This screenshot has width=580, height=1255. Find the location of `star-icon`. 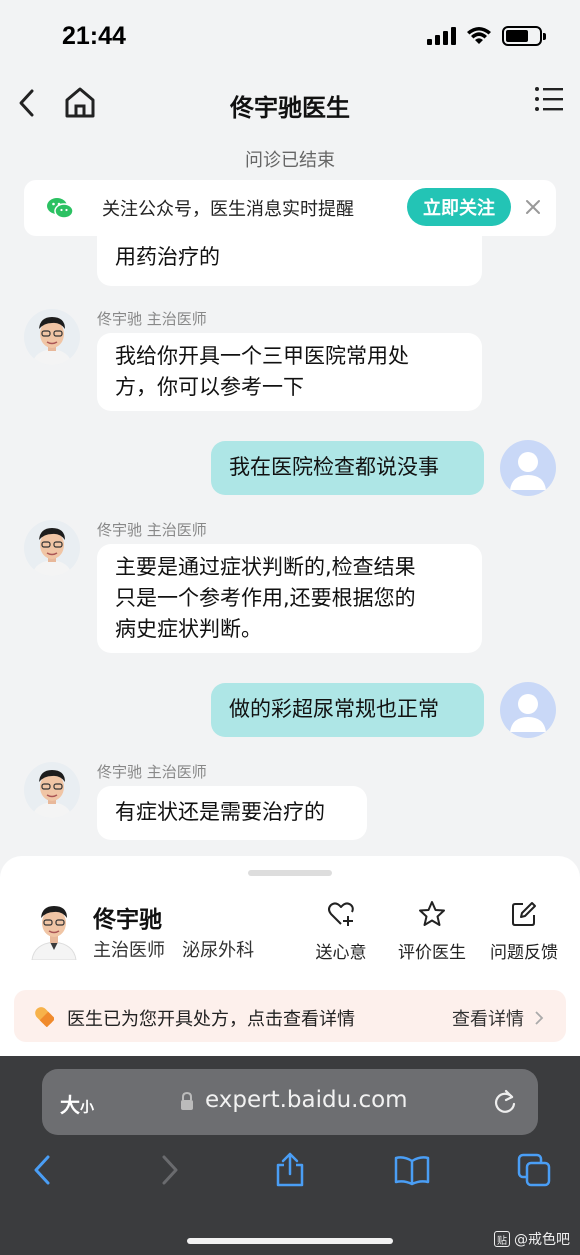

star-icon is located at coordinates (432, 913).